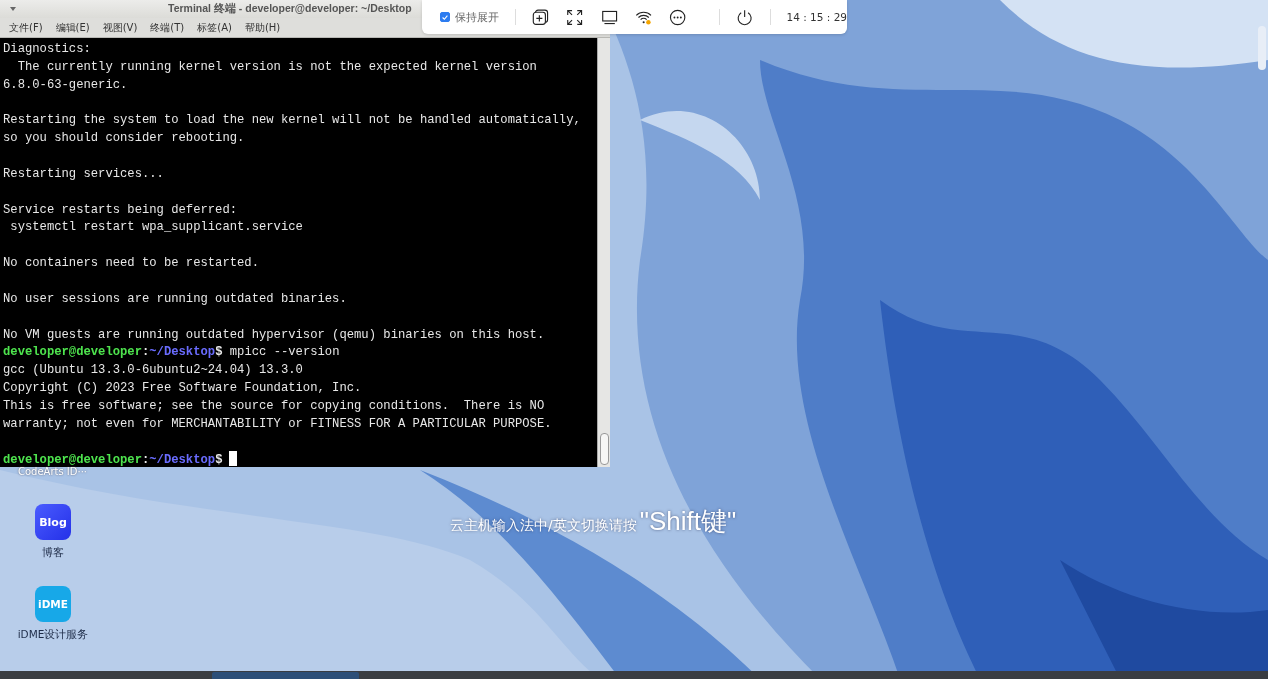 This screenshot has width=1268, height=679. What do you see at coordinates (156, 228) in the screenshot?
I see `terminal-line: systemctl restart wpa_supplicant.service` at bounding box center [156, 228].